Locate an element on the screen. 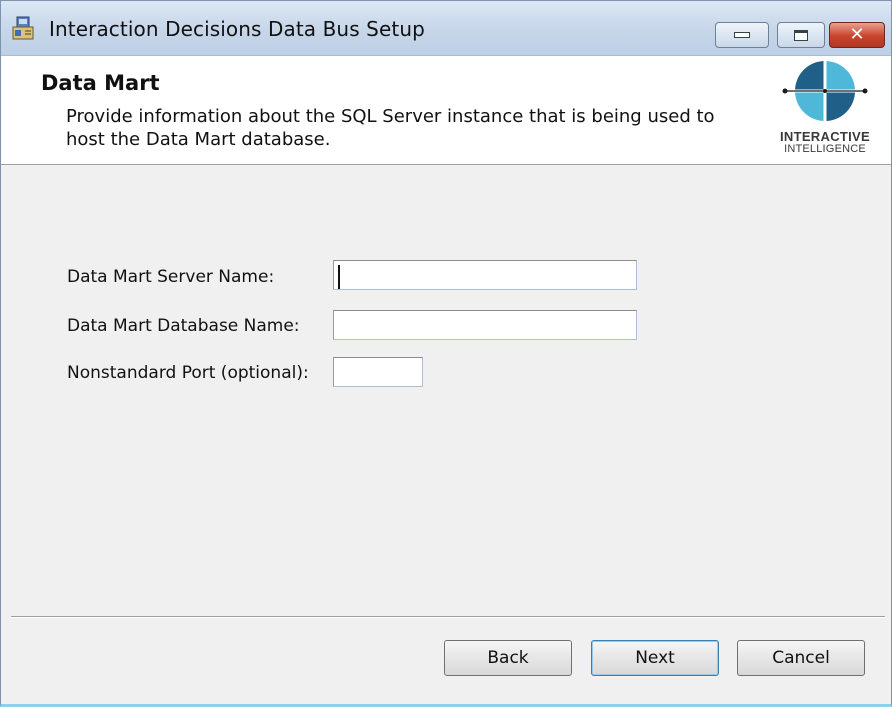  title-bar: Interaction Decisions Data Bus Setup ✕ is located at coordinates (446, 28).